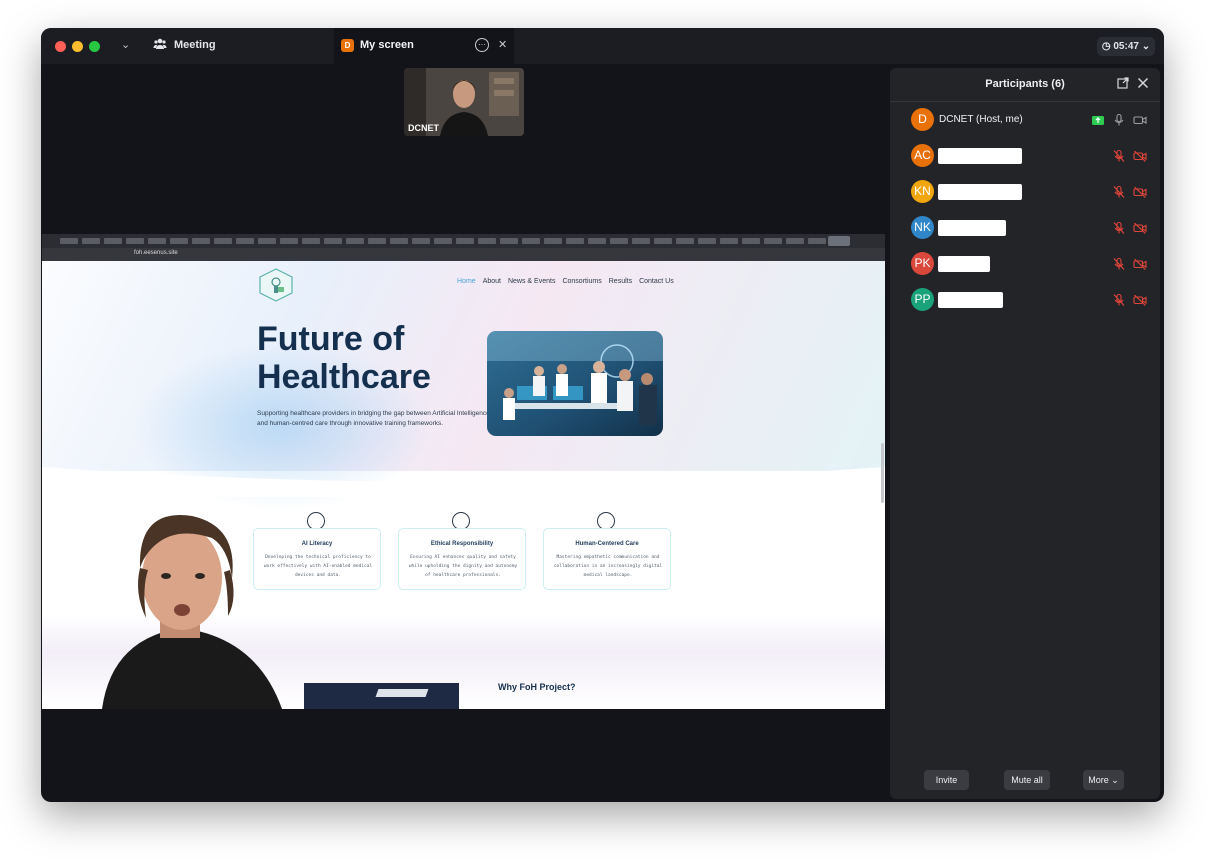 This screenshot has width=1210, height=861. I want to click on avatar: AC, so click(922, 155).